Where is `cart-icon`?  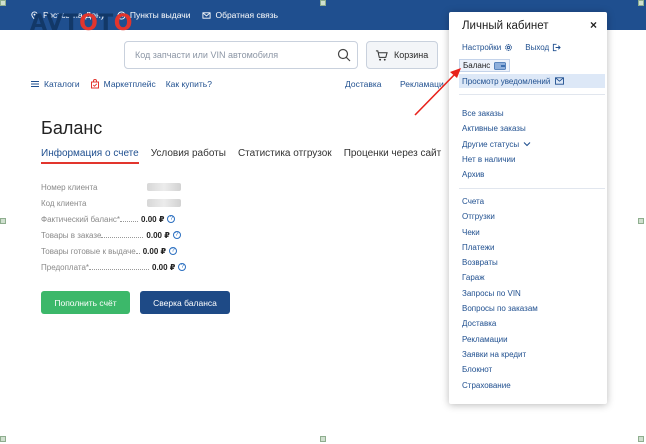 cart-icon is located at coordinates (381, 55).